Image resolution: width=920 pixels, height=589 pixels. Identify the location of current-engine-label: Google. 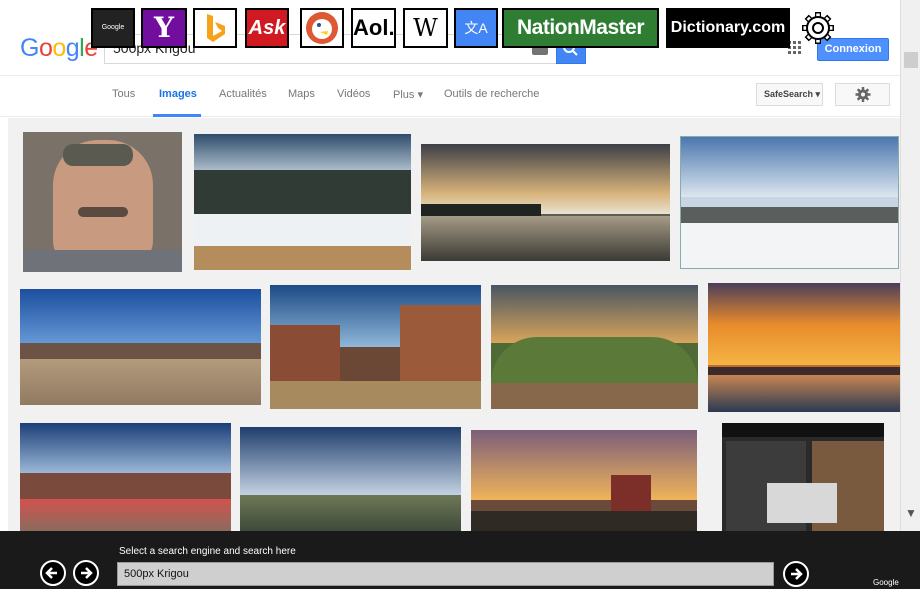
(886, 582).